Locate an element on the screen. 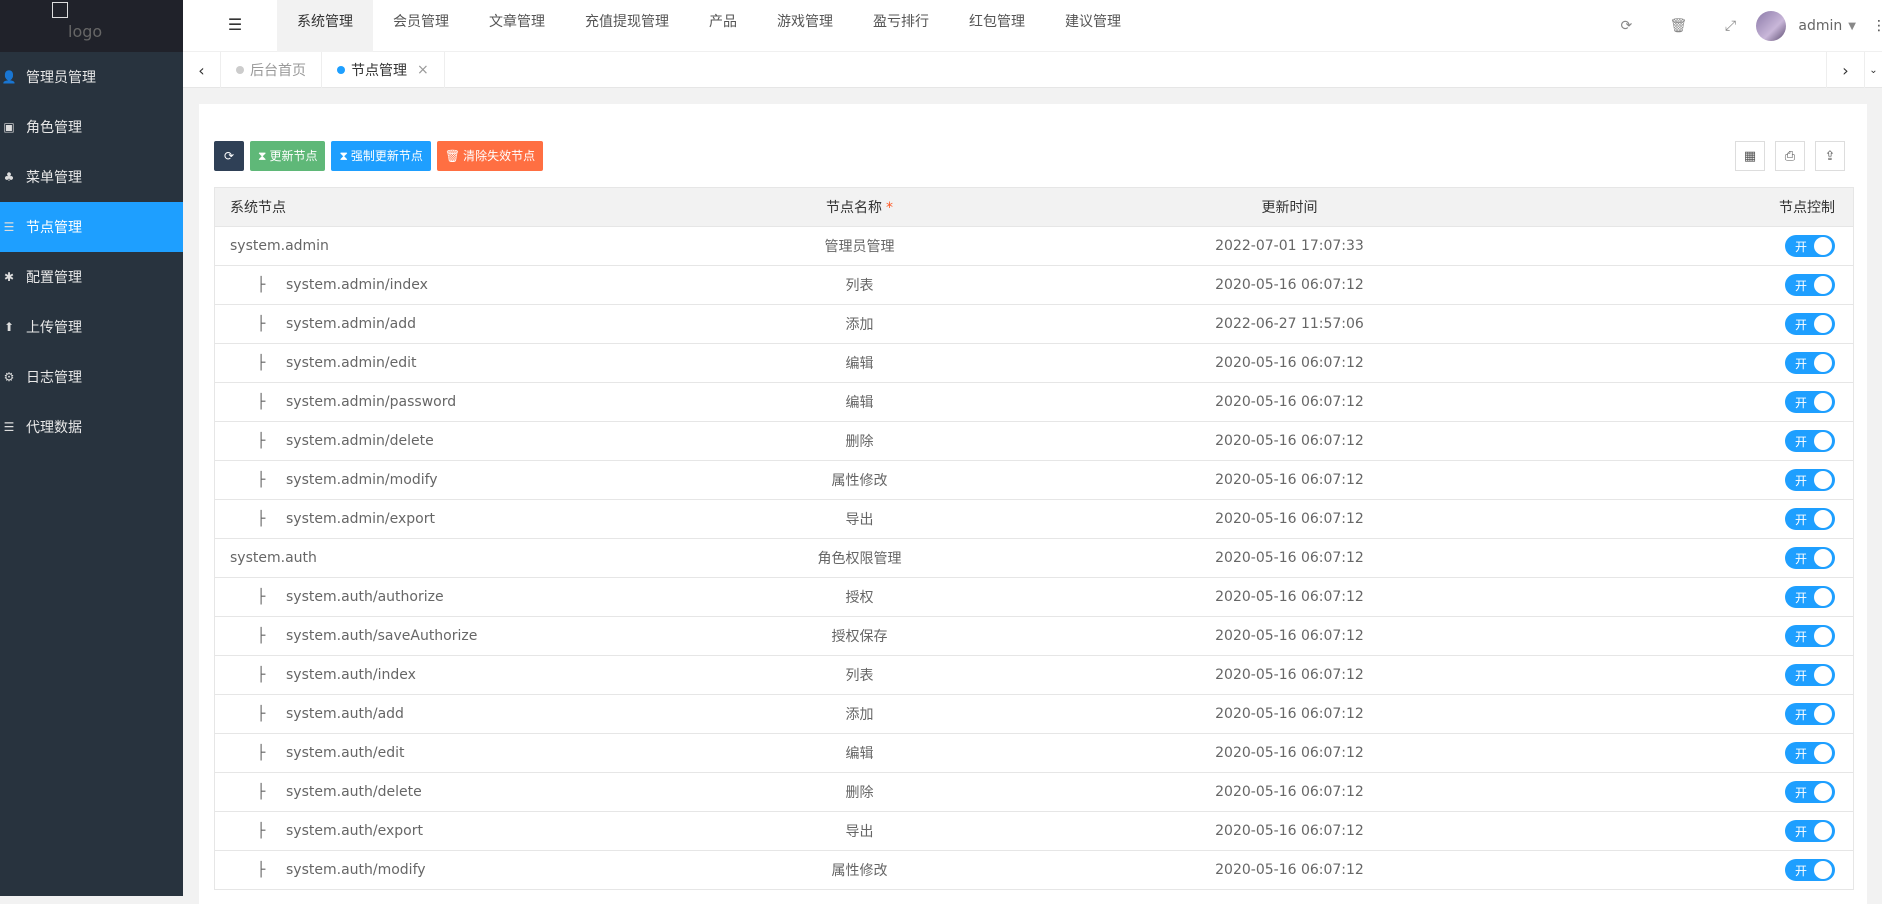  sidebar-item-0: 👤 管理员管理 is located at coordinates (91, 77).